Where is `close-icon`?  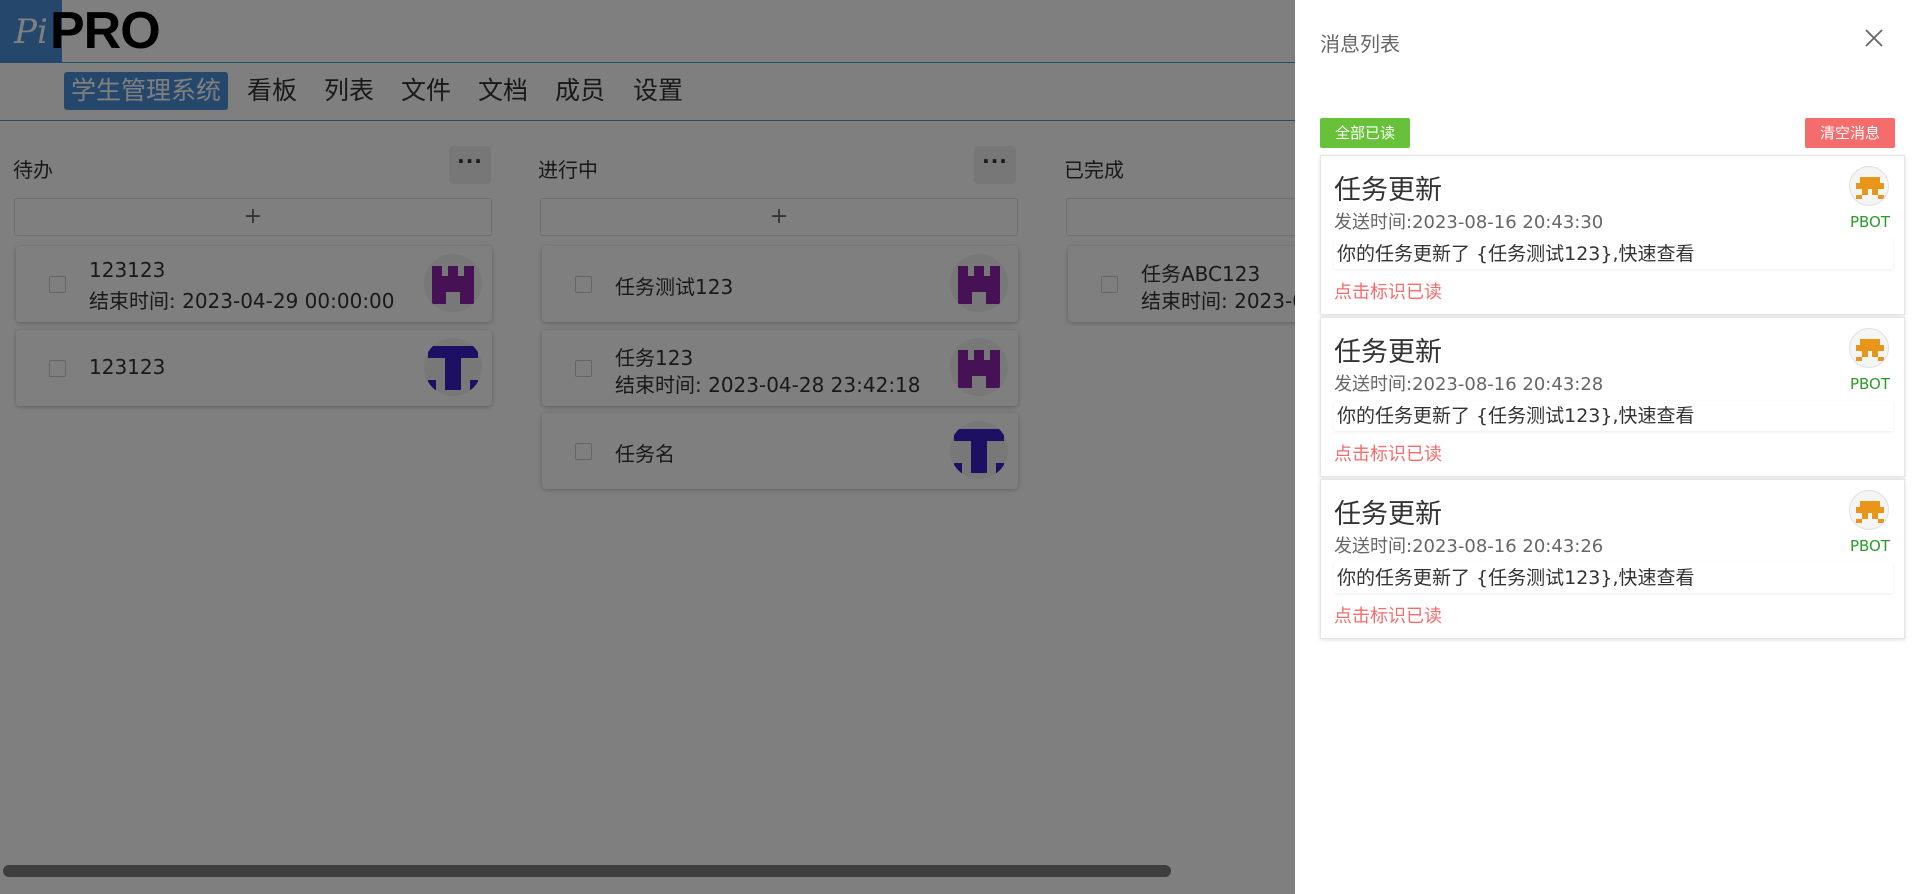 close-icon is located at coordinates (1874, 38).